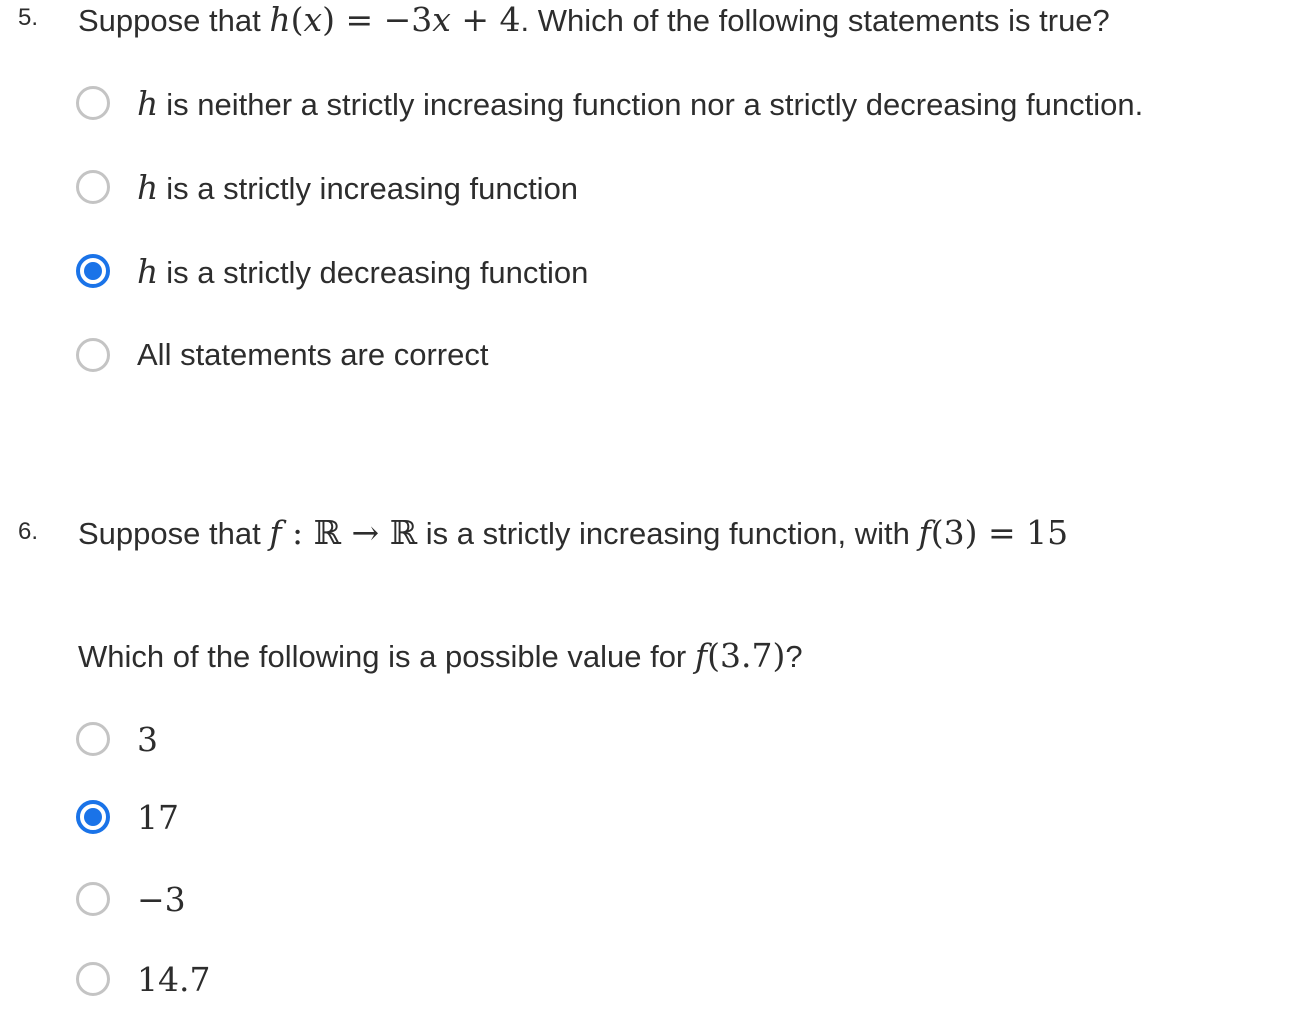 The width and height of the screenshot is (1292, 1022). What do you see at coordinates (161, 899) in the screenshot?
I see `option-label: −3` at bounding box center [161, 899].